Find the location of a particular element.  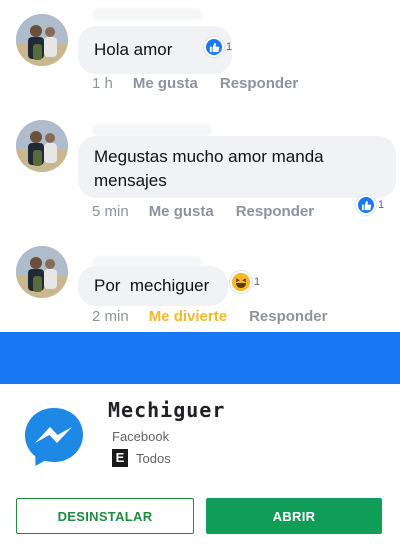

comment-bubble: Megustas mucho amor manda mensajes is located at coordinates (237, 167).